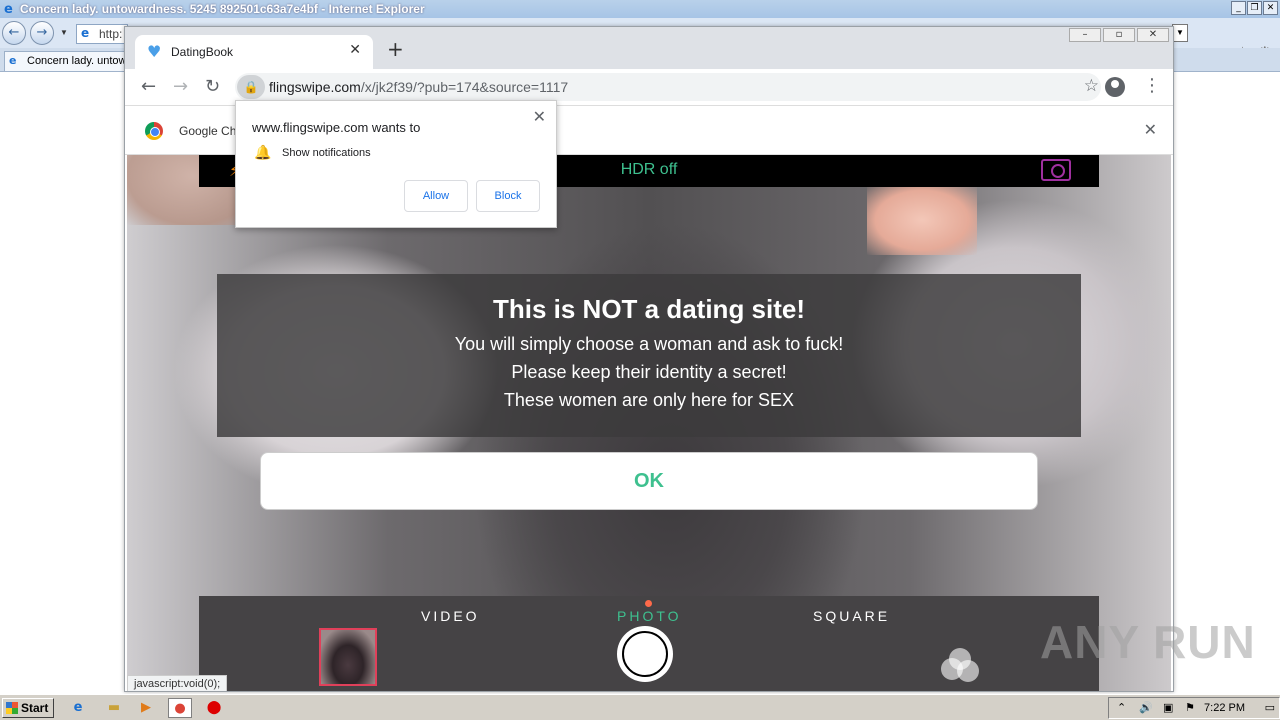  What do you see at coordinates (42, 33) in the screenshot?
I see `ie-forward-button: →` at bounding box center [42, 33].